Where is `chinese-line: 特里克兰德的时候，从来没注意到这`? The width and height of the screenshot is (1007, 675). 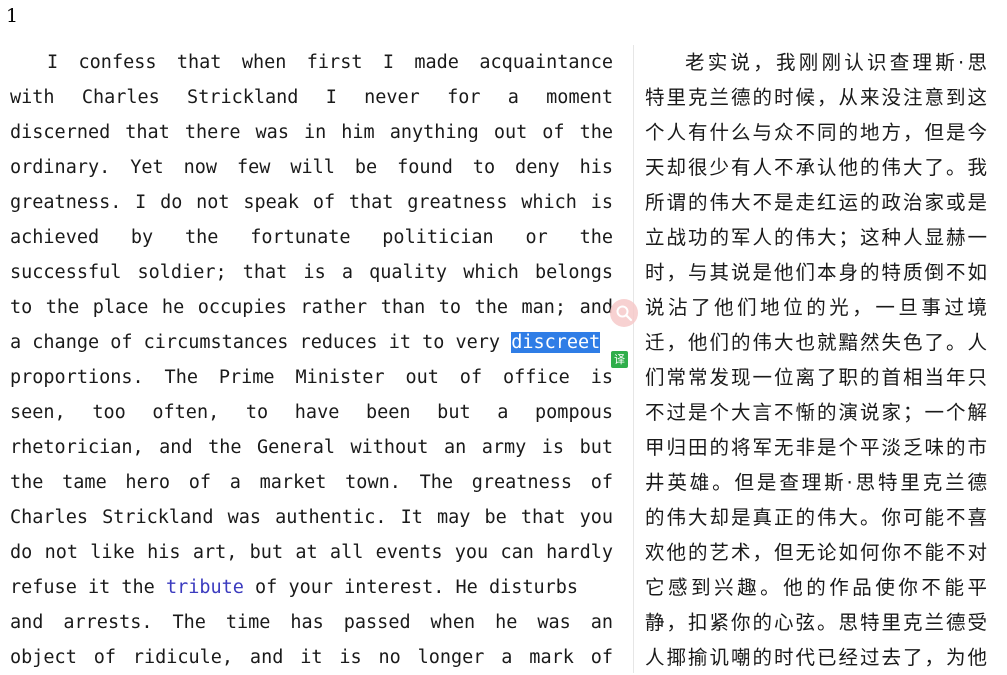
chinese-line: 特里克兰德的时候，从来没注意到这 is located at coordinates (816, 97).